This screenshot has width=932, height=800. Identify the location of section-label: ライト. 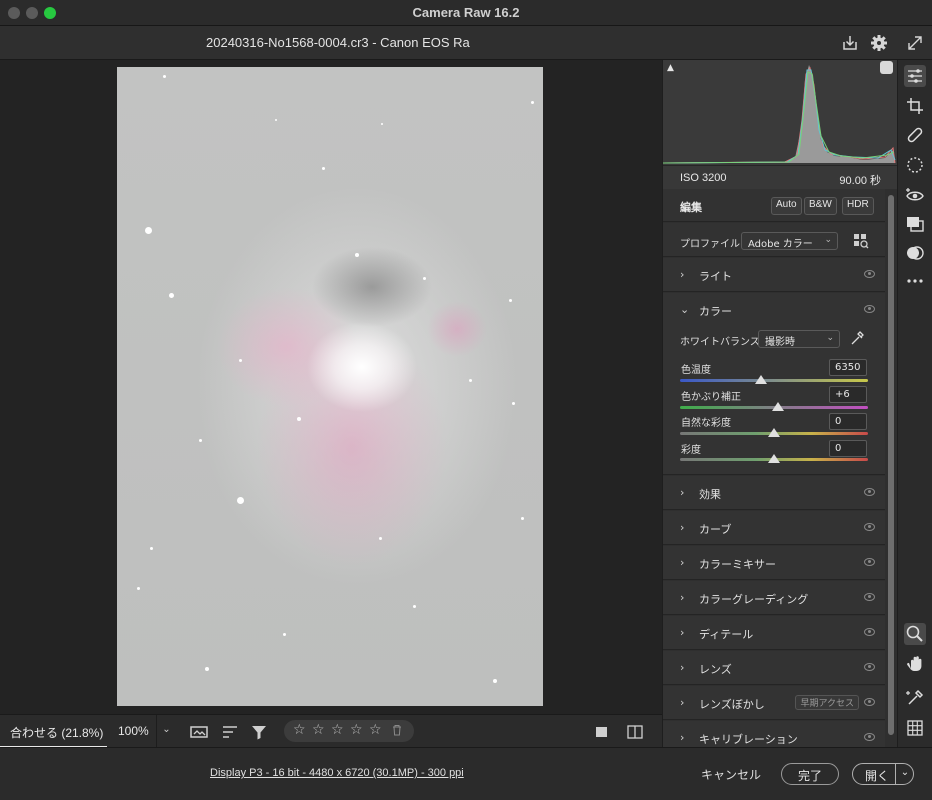
(715, 276).